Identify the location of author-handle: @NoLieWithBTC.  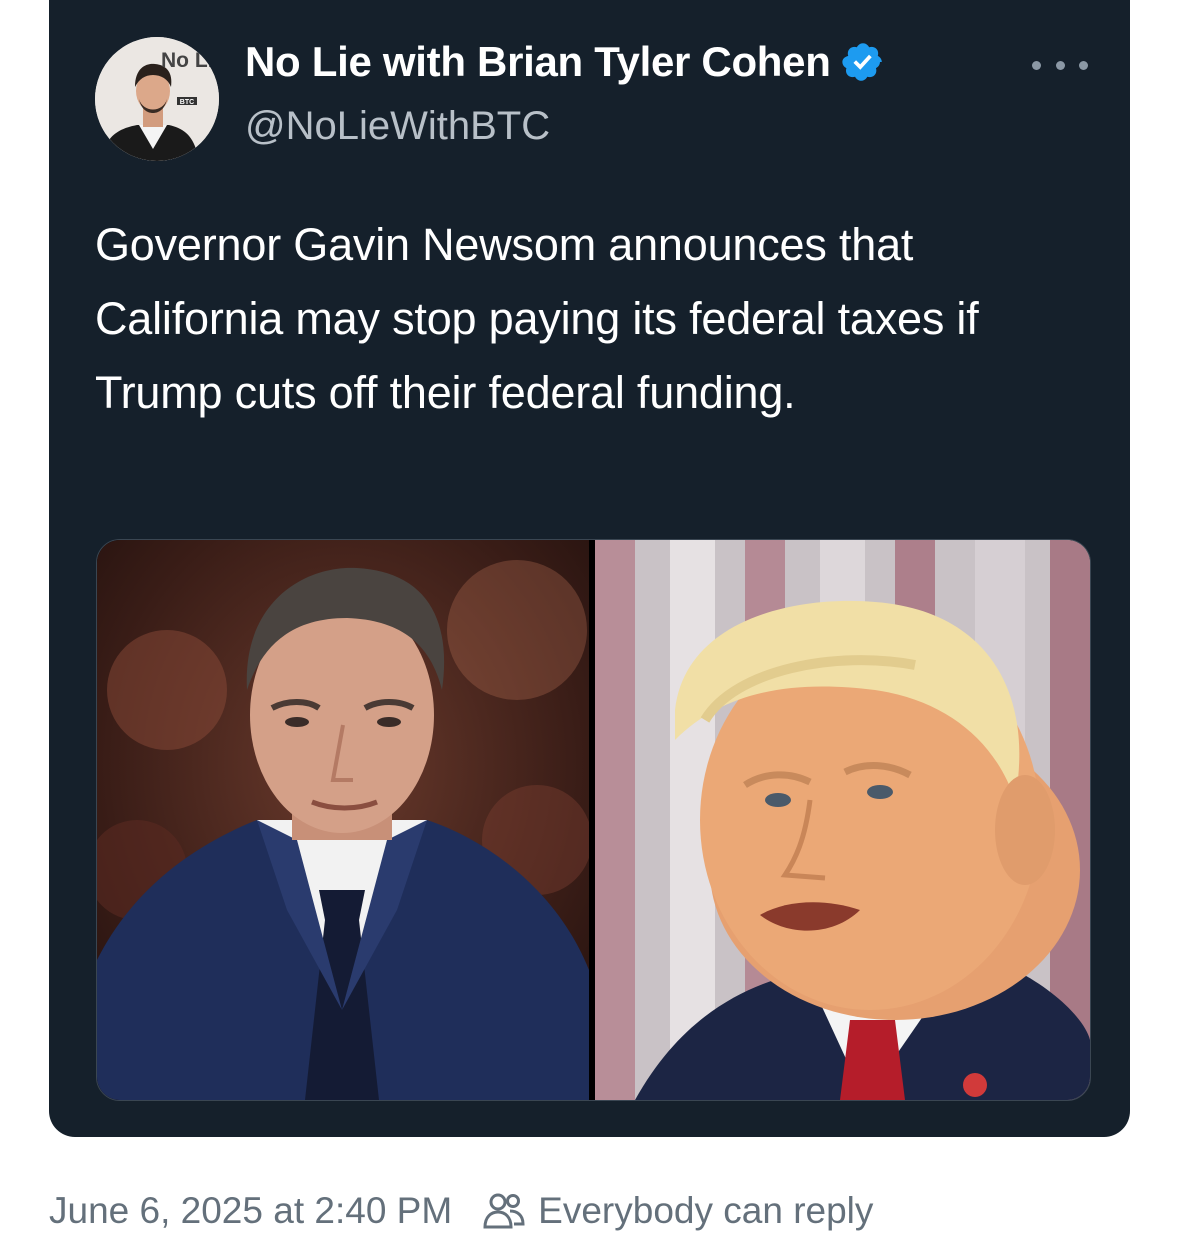
(397, 126).